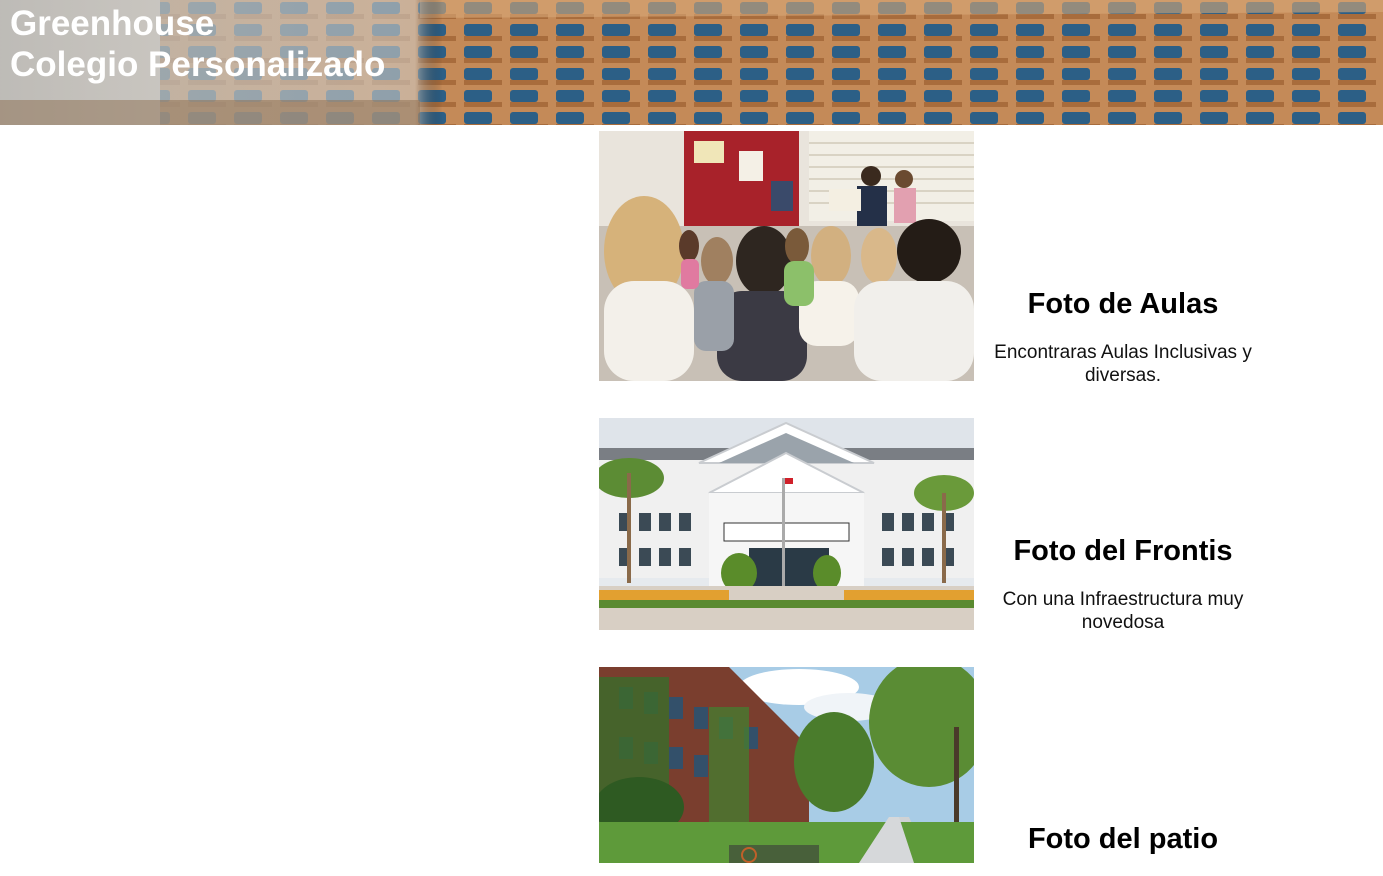  Describe the element at coordinates (1123, 839) in the screenshot. I see `section-title: Foto del patio` at that location.